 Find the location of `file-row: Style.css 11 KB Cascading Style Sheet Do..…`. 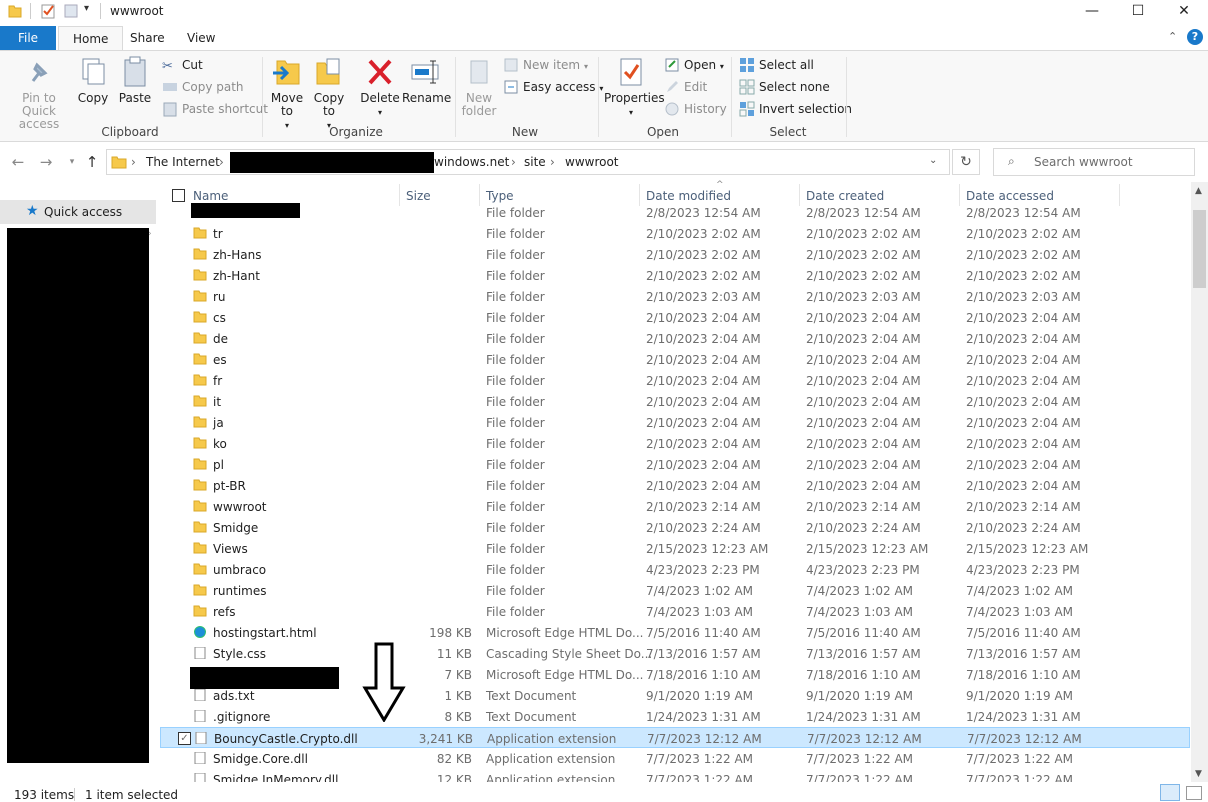

file-row: Style.css 11 KB Cascading Style Sheet Do..… is located at coordinates (675, 653).